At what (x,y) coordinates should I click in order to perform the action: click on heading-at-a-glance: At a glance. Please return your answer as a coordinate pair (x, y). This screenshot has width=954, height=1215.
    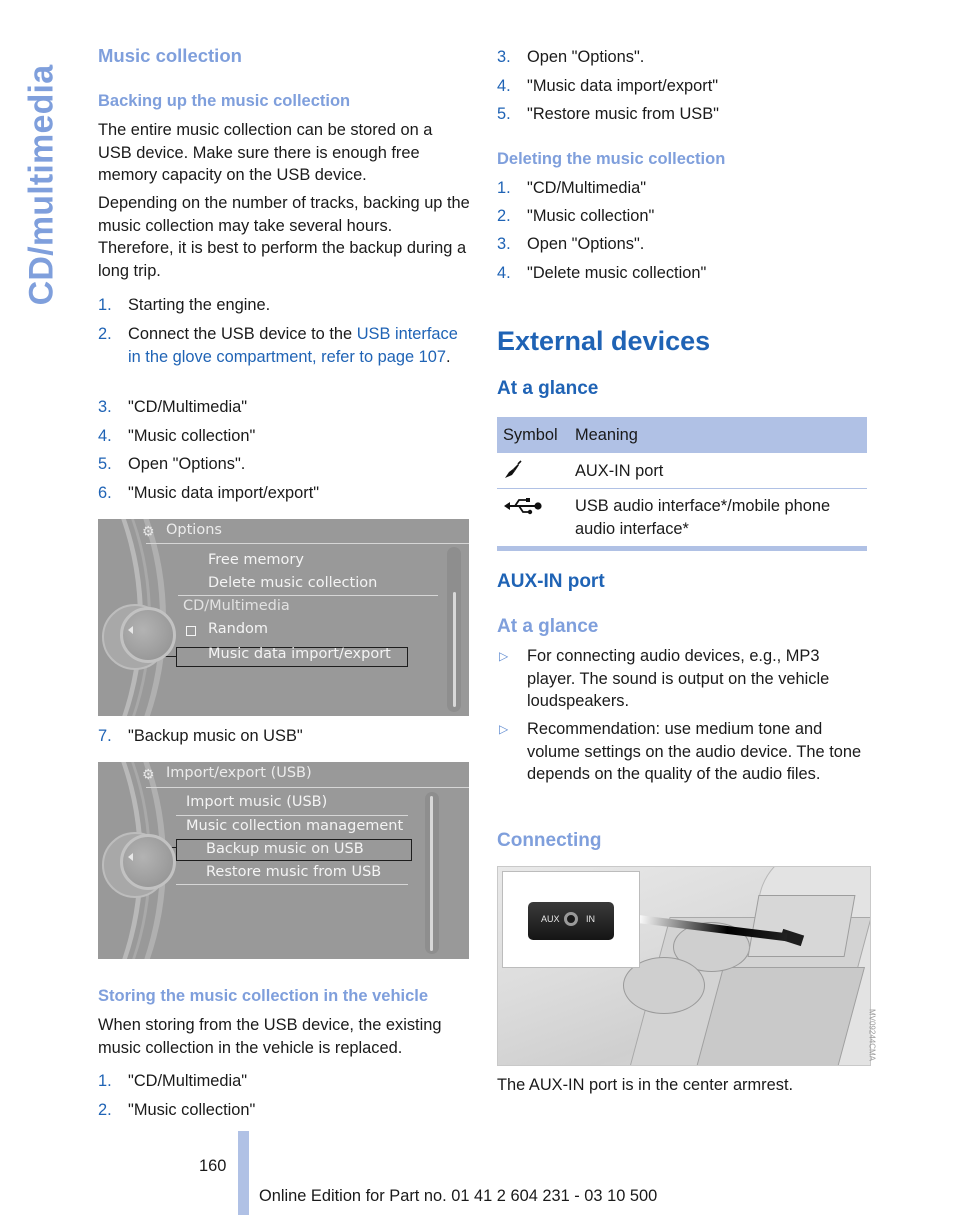
    Looking at the image, I should click on (548, 388).